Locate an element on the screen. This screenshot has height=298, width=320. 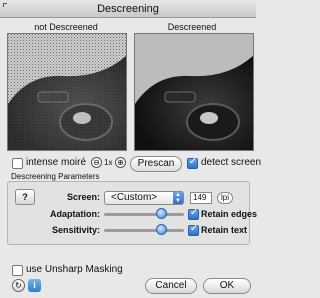
adaptation-slider-track is located at coordinates (144, 214).